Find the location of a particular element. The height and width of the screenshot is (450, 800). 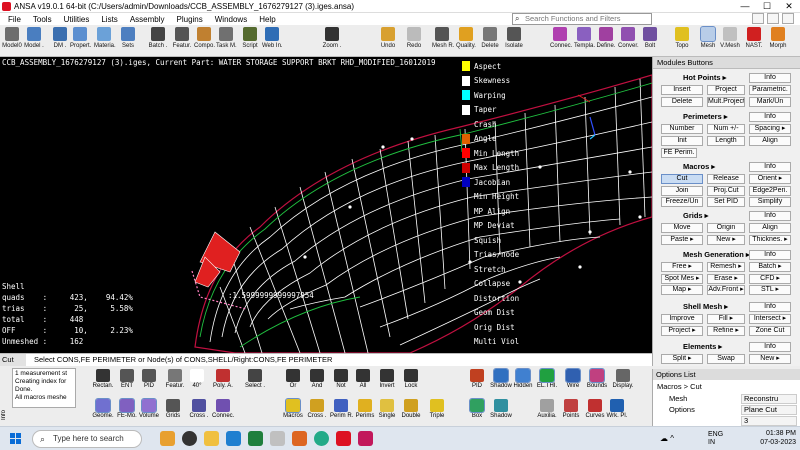

refine-button: Refine ▸ is located at coordinates (726, 330).